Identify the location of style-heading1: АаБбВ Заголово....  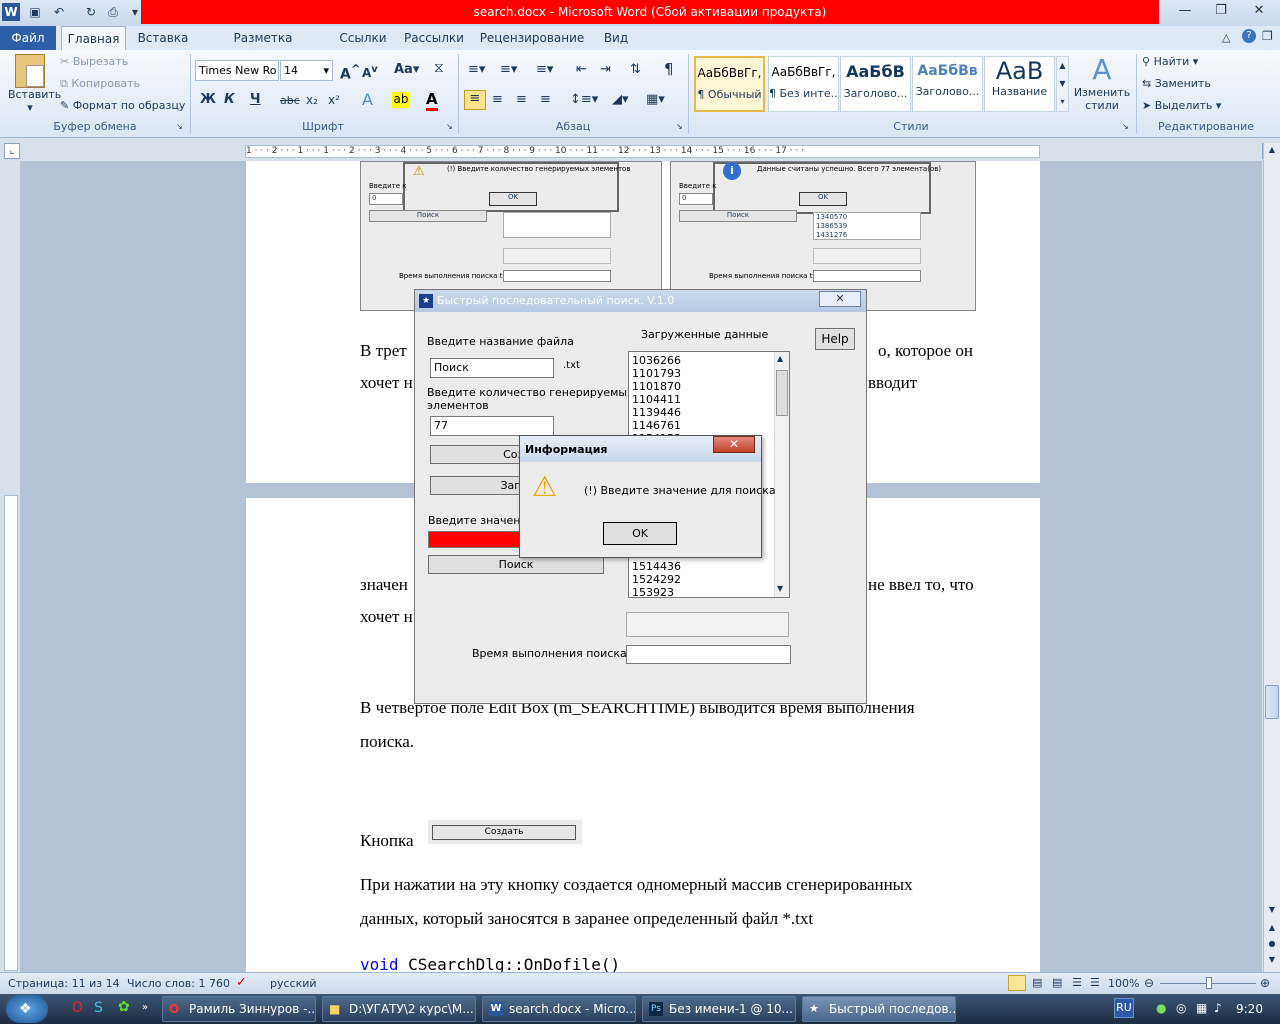
(875, 84).